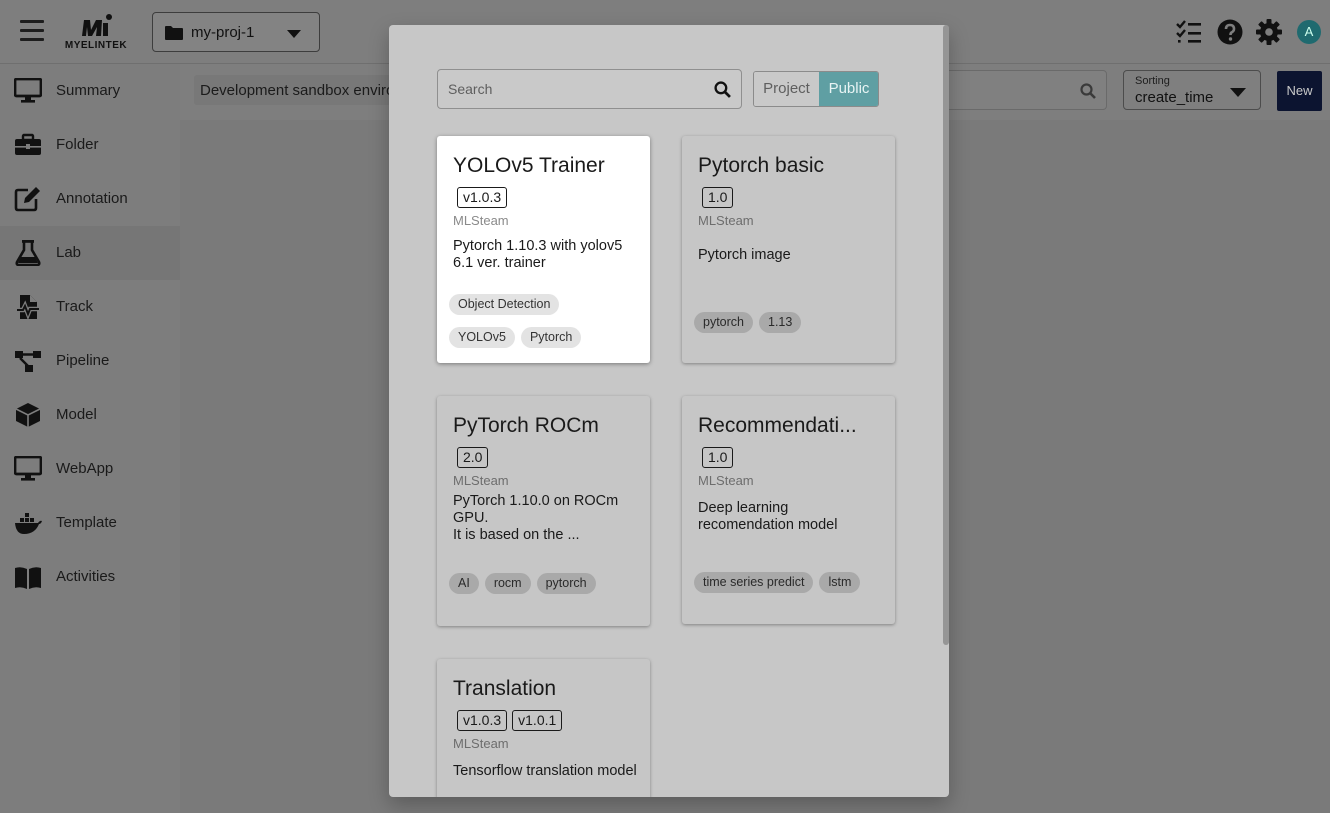 The height and width of the screenshot is (813, 1330). What do you see at coordinates (85, 468) in the screenshot?
I see `sidebar-item-label: WebApp` at bounding box center [85, 468].